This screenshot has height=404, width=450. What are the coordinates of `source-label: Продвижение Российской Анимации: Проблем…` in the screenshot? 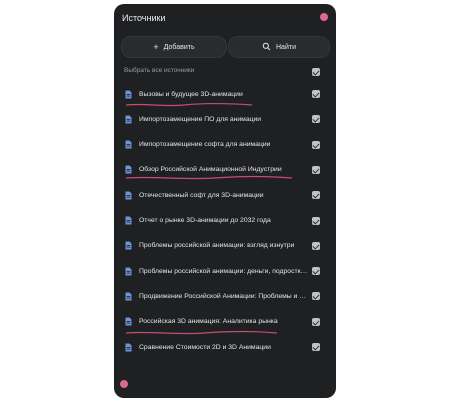 It's located at (224, 296).